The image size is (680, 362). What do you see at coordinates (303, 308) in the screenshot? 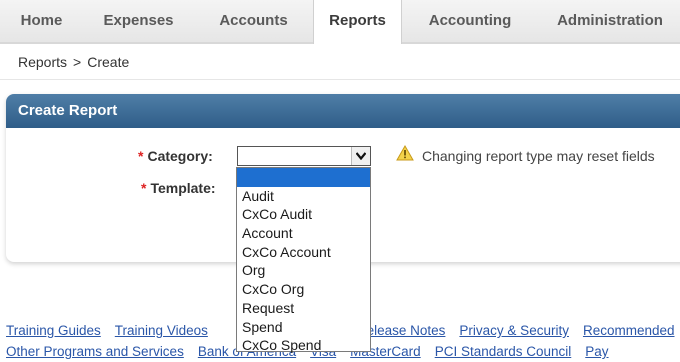
I see `dropdown-option-request: Request` at bounding box center [303, 308].